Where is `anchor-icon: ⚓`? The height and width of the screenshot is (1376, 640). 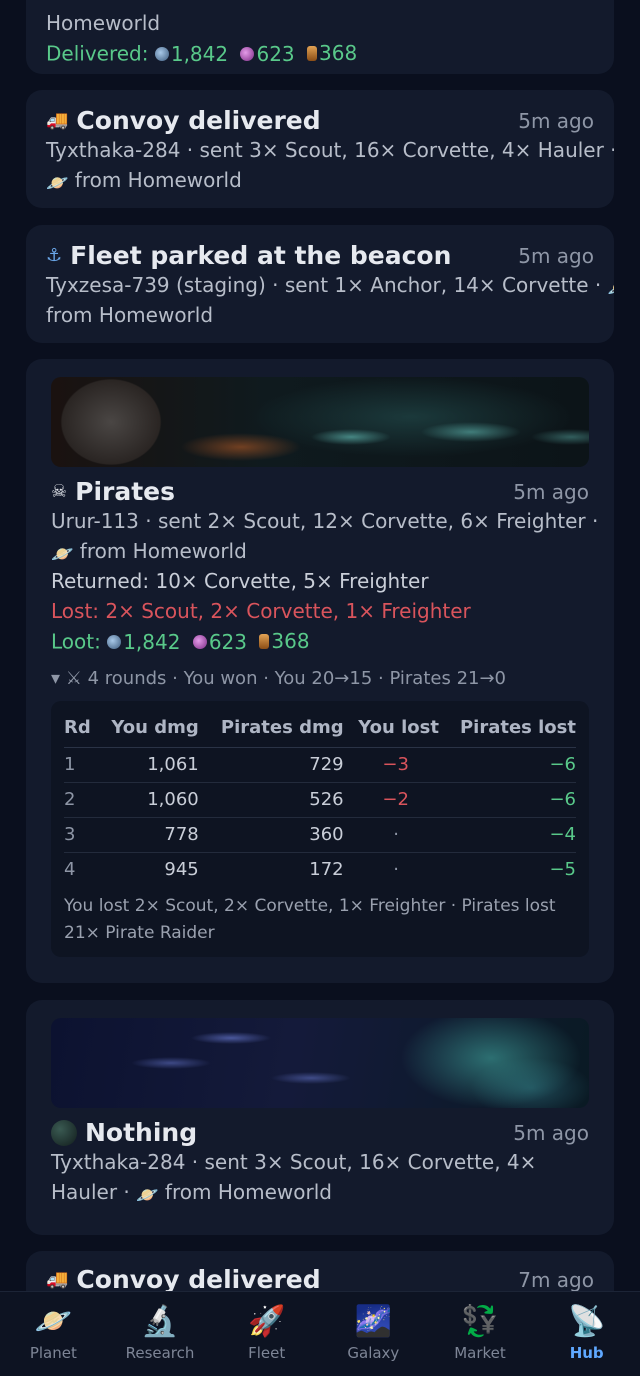
anchor-icon: ⚓ is located at coordinates (54, 255).